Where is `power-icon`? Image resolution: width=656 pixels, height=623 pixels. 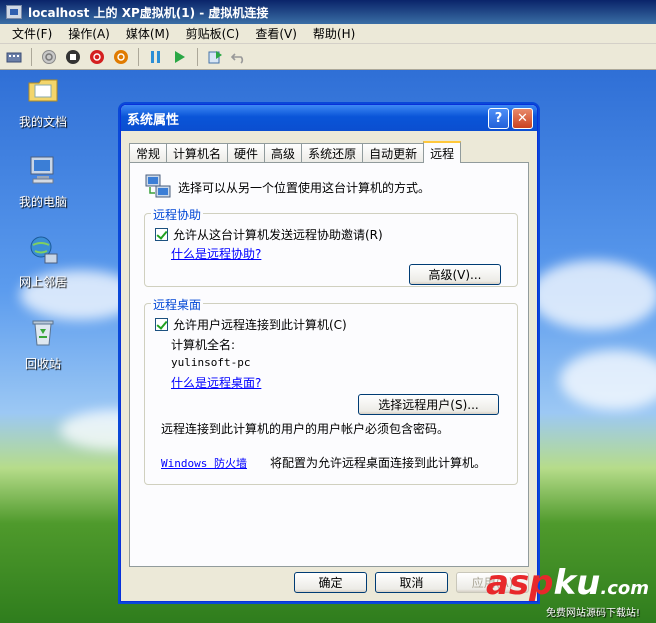
power-icon is located at coordinates (97, 56).